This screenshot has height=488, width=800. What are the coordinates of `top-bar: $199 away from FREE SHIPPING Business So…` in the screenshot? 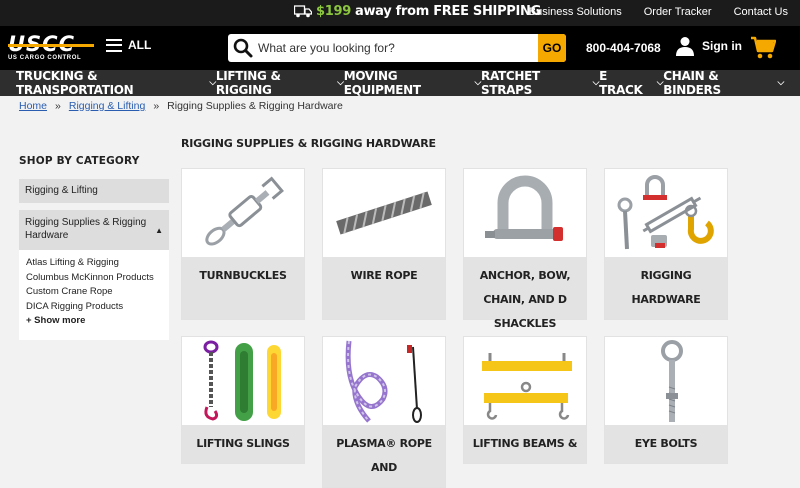 It's located at (400, 13).